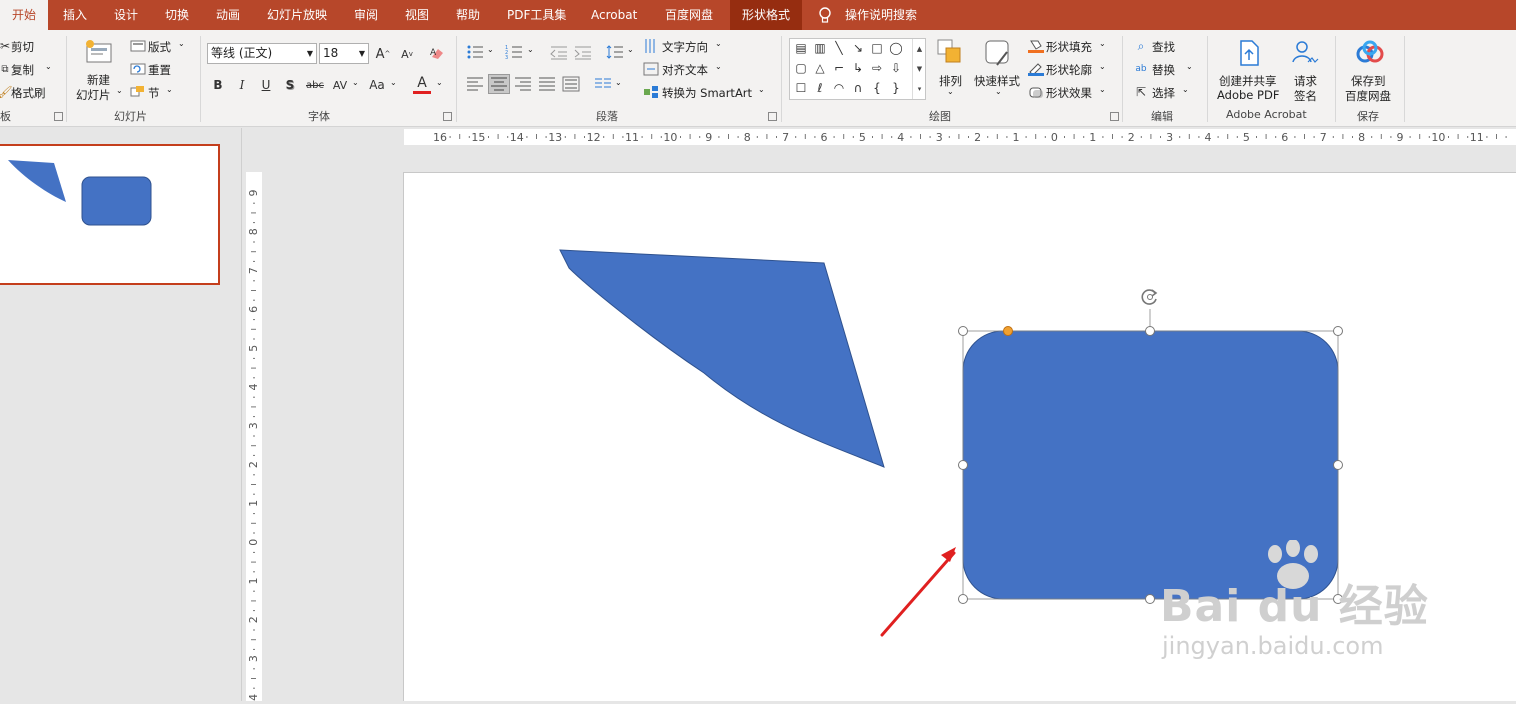 Image resolution: width=1516 pixels, height=704 pixels. I want to click on shape-oval-icon: ◯, so click(896, 48).